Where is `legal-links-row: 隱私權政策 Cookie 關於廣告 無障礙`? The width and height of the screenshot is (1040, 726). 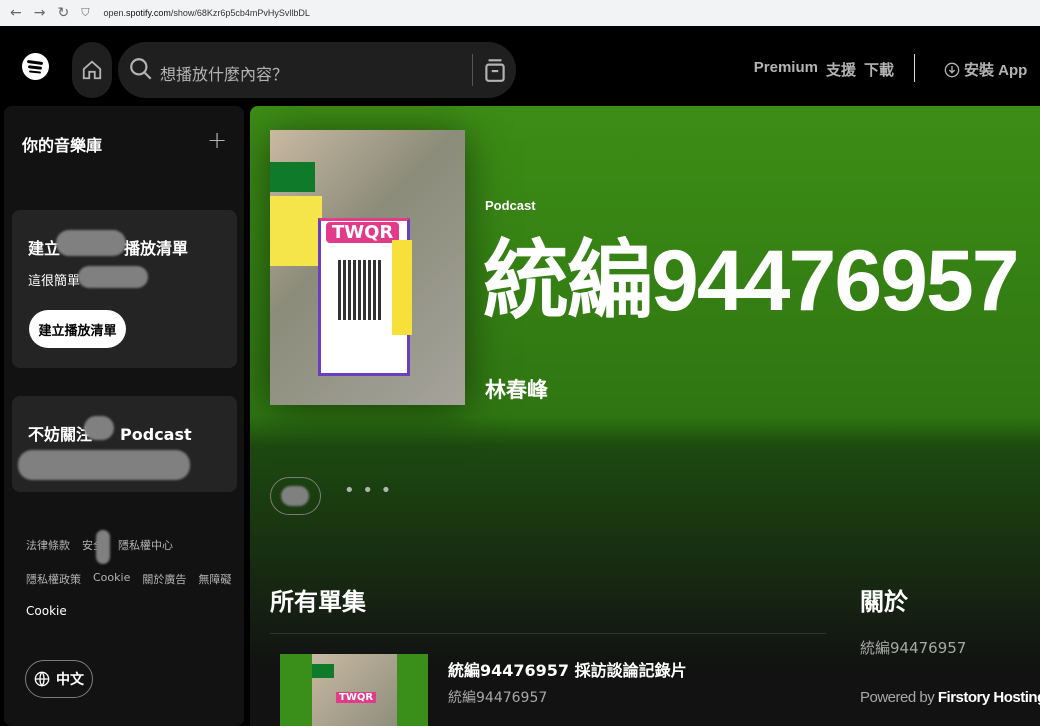 legal-links-row: 隱私權政策 Cookie 關於廣告 無障礙 is located at coordinates (128, 579).